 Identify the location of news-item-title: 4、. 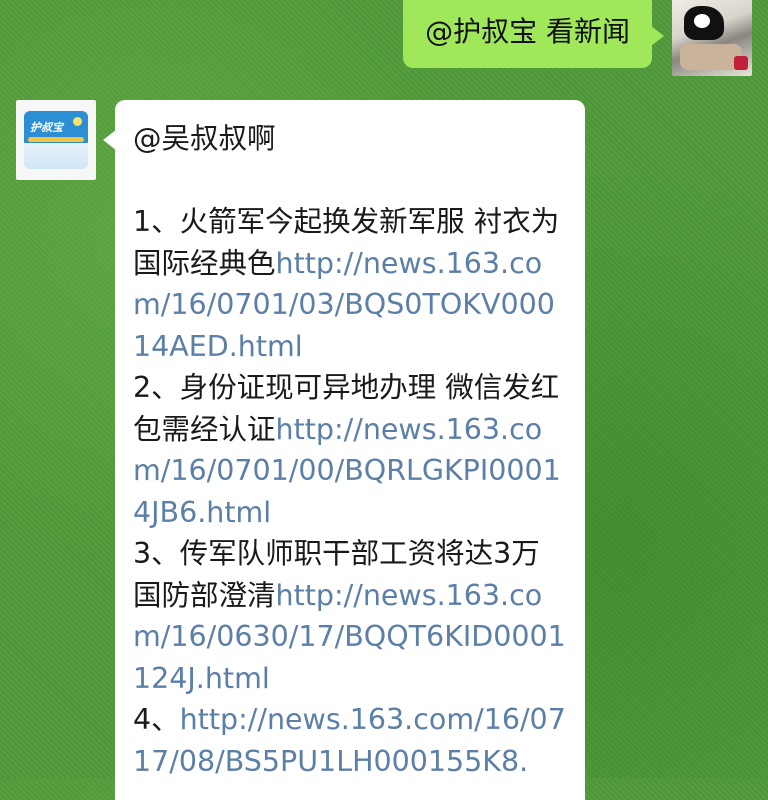
(156, 719).